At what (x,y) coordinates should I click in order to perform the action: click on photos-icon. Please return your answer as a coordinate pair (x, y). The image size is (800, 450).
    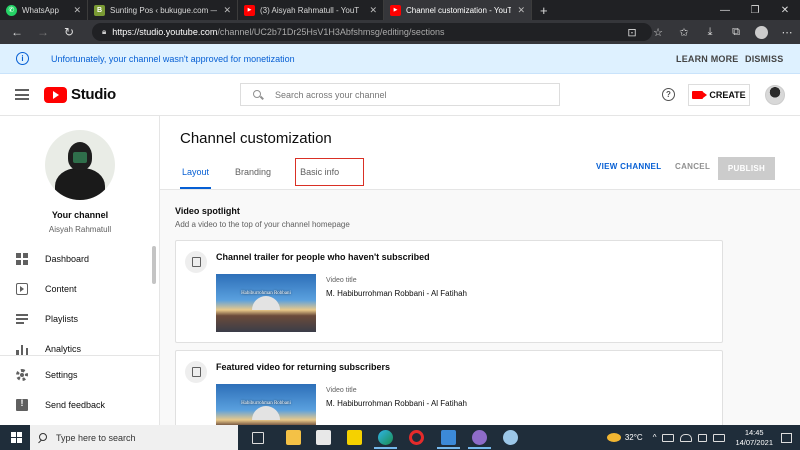
    Looking at the image, I should click on (448, 439).